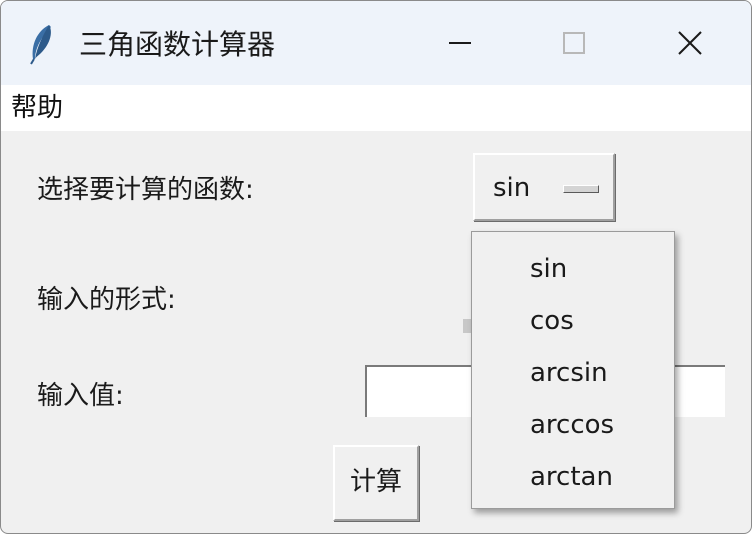 This screenshot has width=752, height=534. What do you see at coordinates (573, 373) in the screenshot?
I see `dropdown-option-arcsin: arcsin` at bounding box center [573, 373].